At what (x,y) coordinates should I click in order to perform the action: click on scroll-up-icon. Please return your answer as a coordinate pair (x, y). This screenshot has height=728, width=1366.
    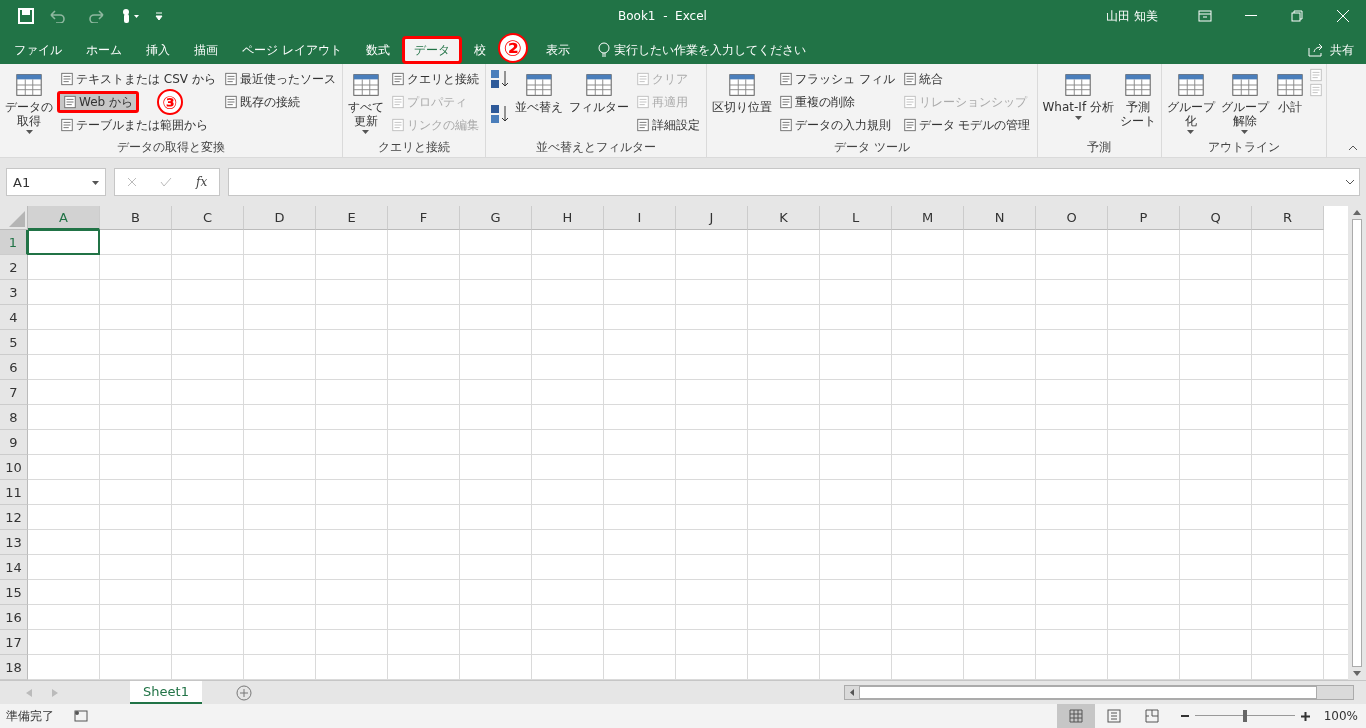
    Looking at the image, I should click on (1357, 212).